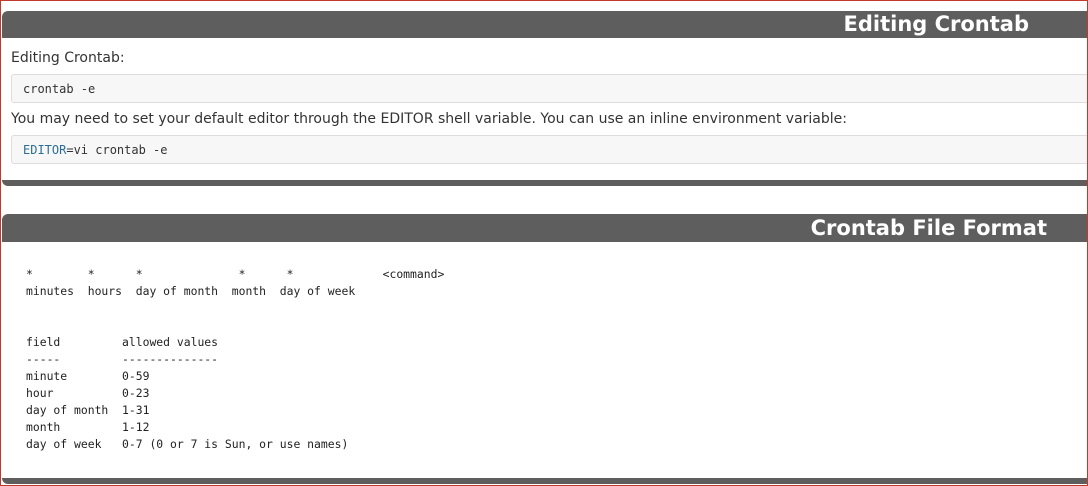  Describe the element at coordinates (45, 150) in the screenshot. I see `env-variable-name: EDITOR` at that location.